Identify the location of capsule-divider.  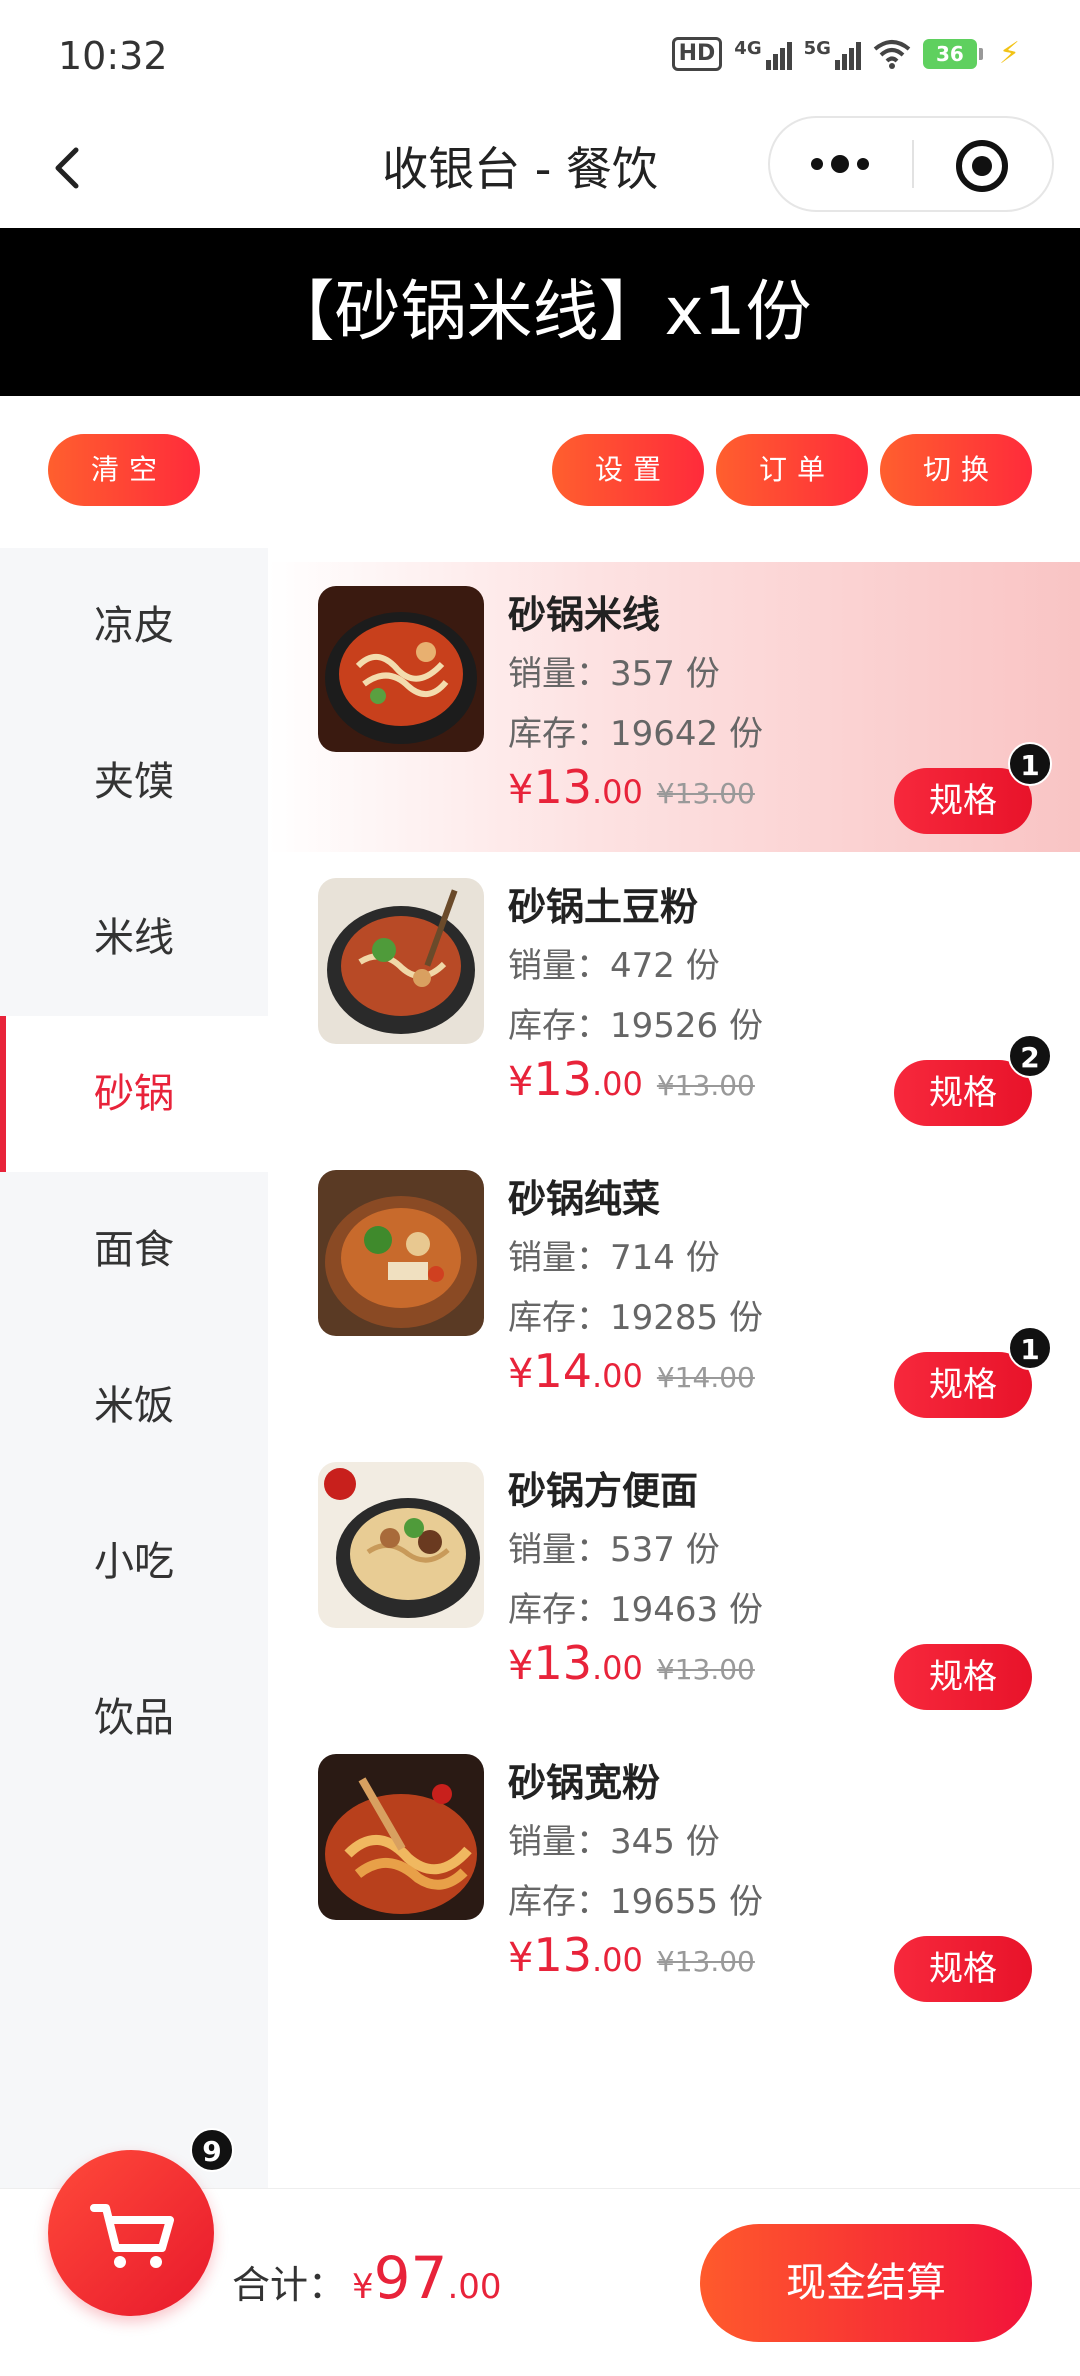
(913, 164).